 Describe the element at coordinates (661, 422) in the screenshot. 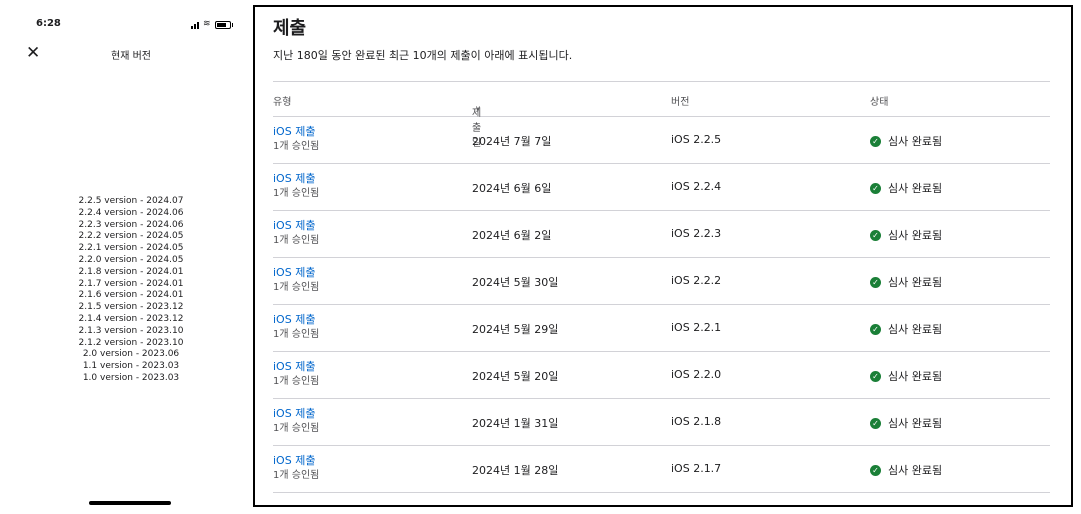

I see `table-row: iOS 제출 1개 승인됨 2024년 1월 31일 iOS 2.1.8 ✓ 심사 완료됨` at that location.